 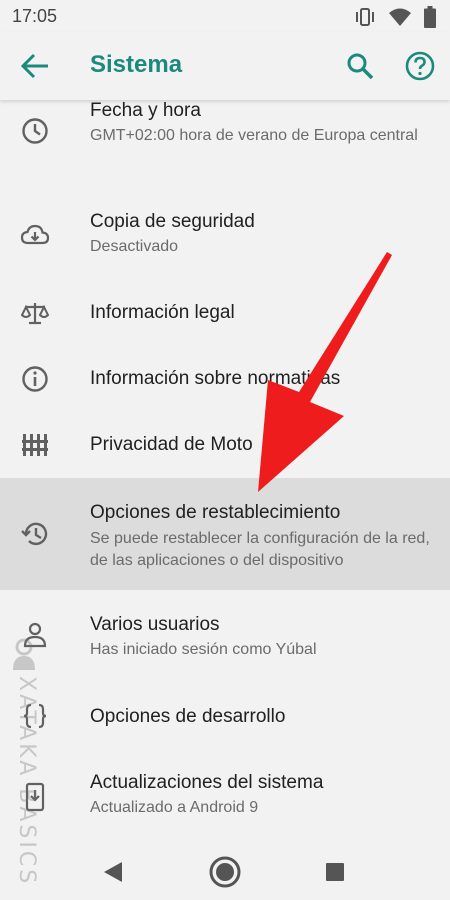 I want to click on fence-icon, so click(x=35, y=445).